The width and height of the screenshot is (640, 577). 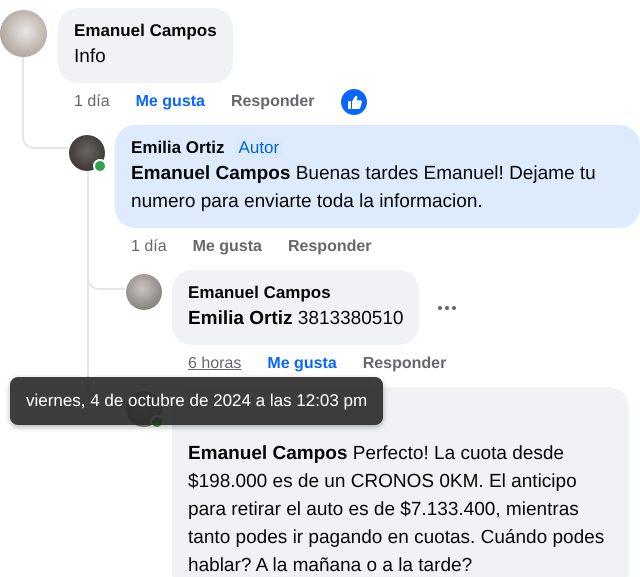 What do you see at coordinates (296, 319) in the screenshot?
I see `comment-text: Emilia Ortiz 3813380510` at bounding box center [296, 319].